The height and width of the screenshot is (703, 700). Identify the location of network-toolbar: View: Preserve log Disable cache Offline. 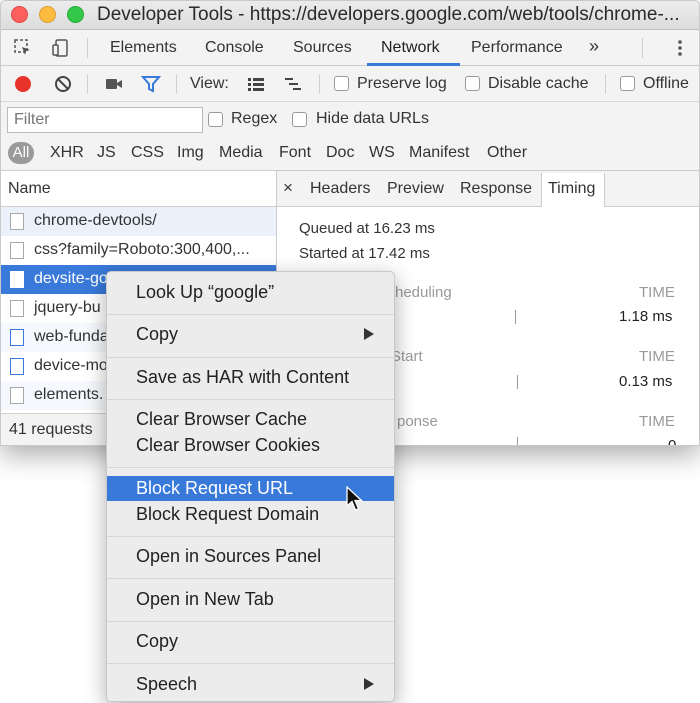
(350, 84).